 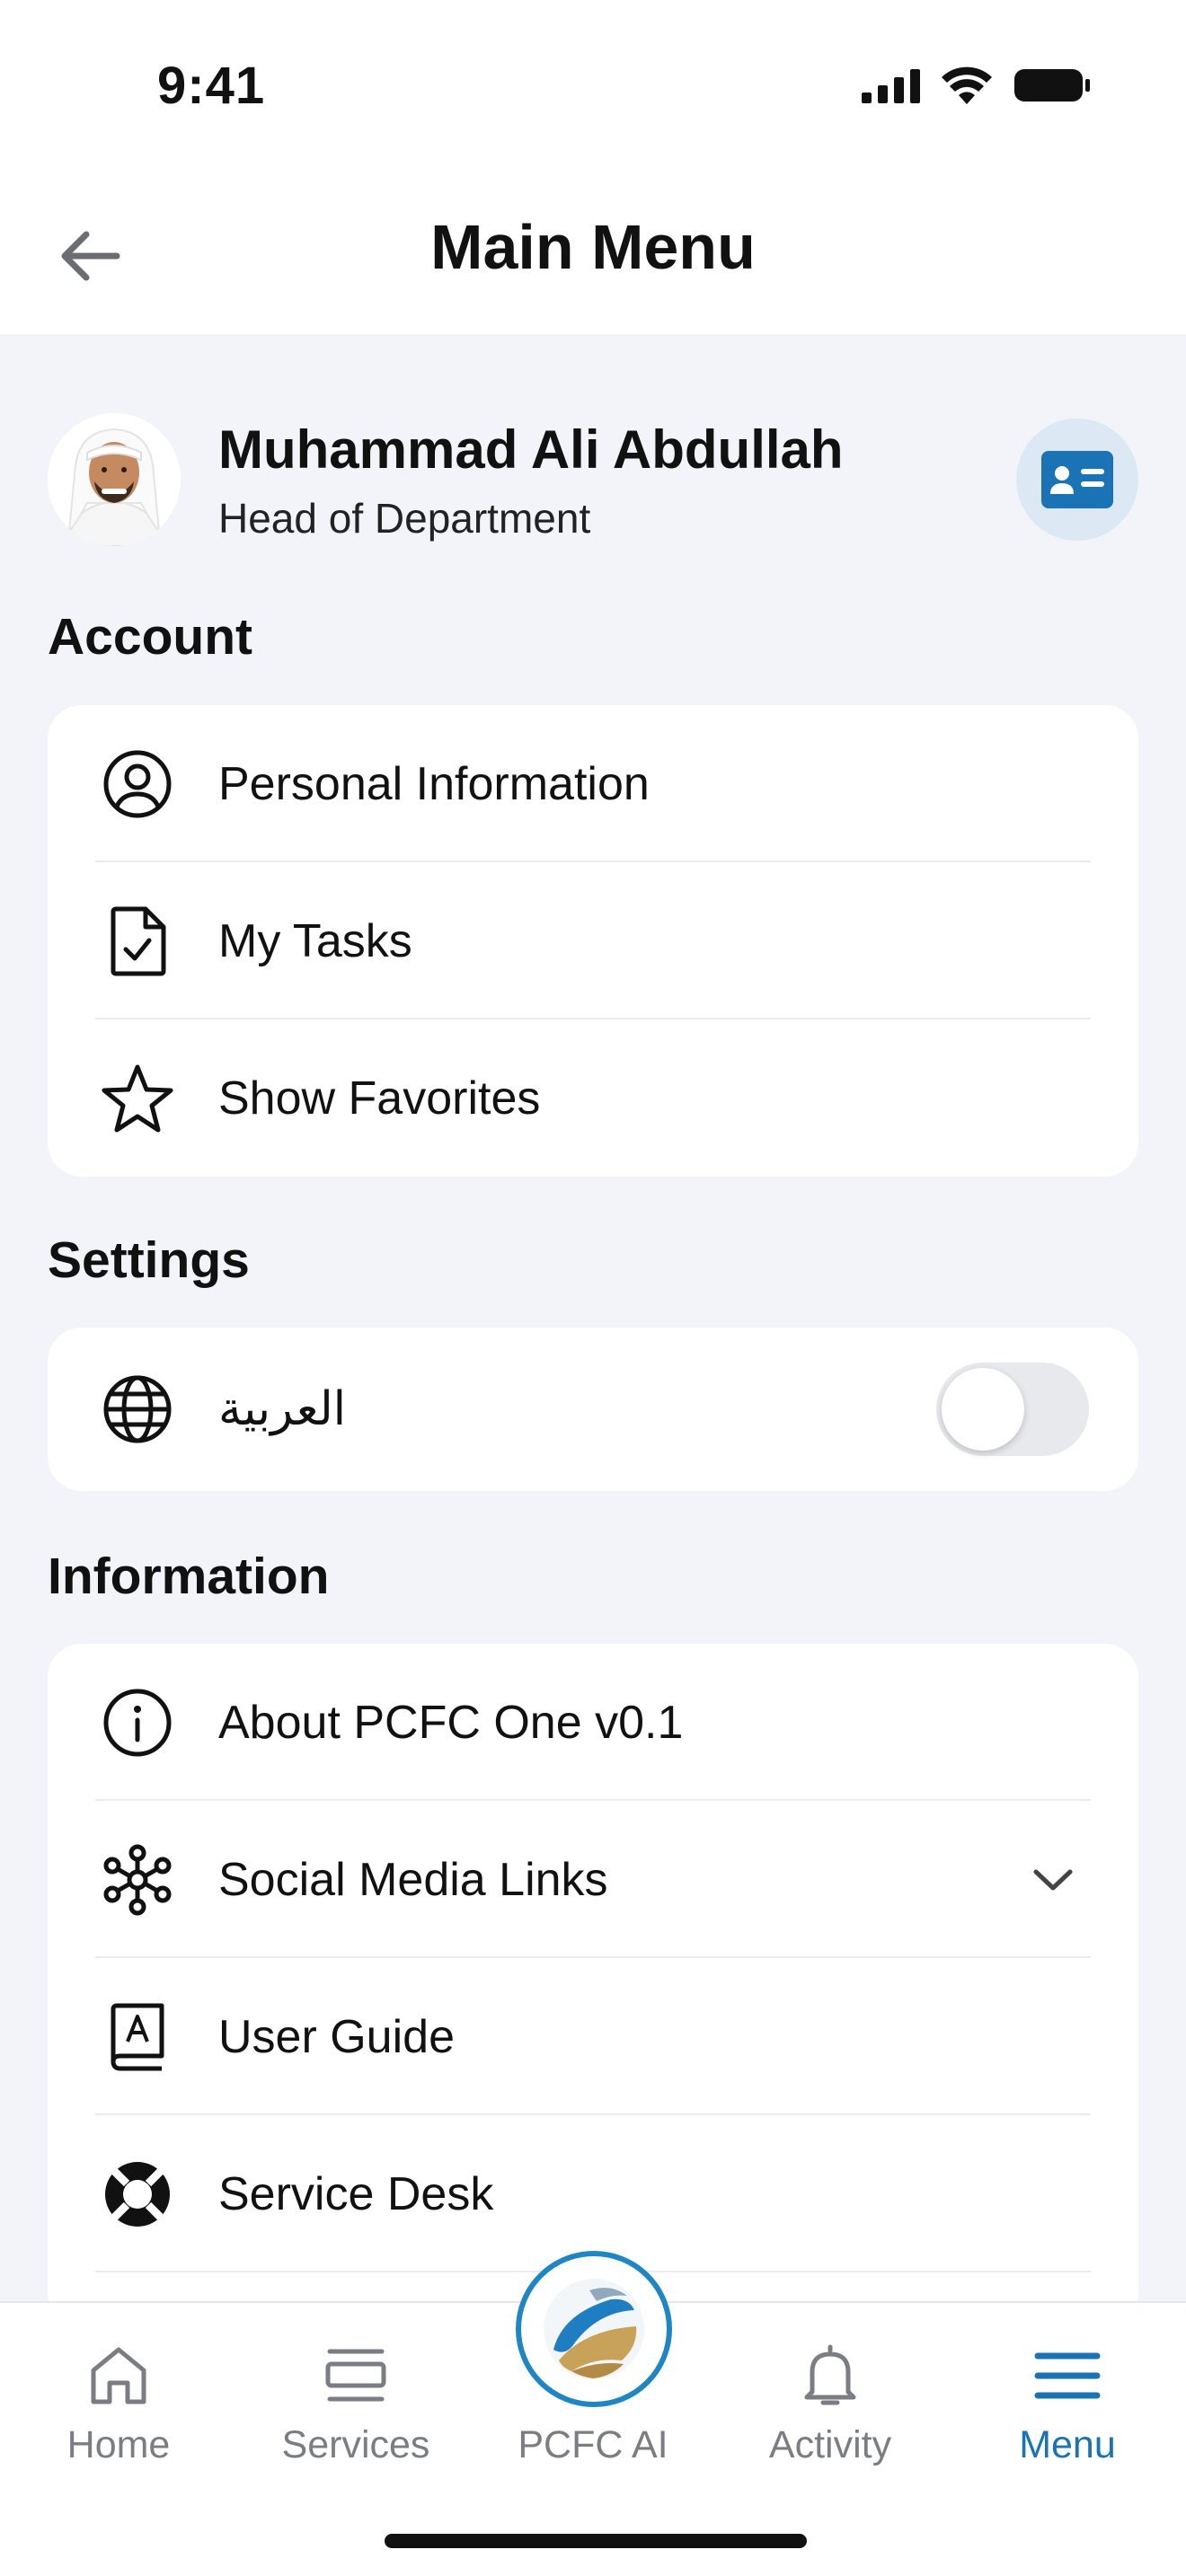 I want to click on globe-icon, so click(x=137, y=1409).